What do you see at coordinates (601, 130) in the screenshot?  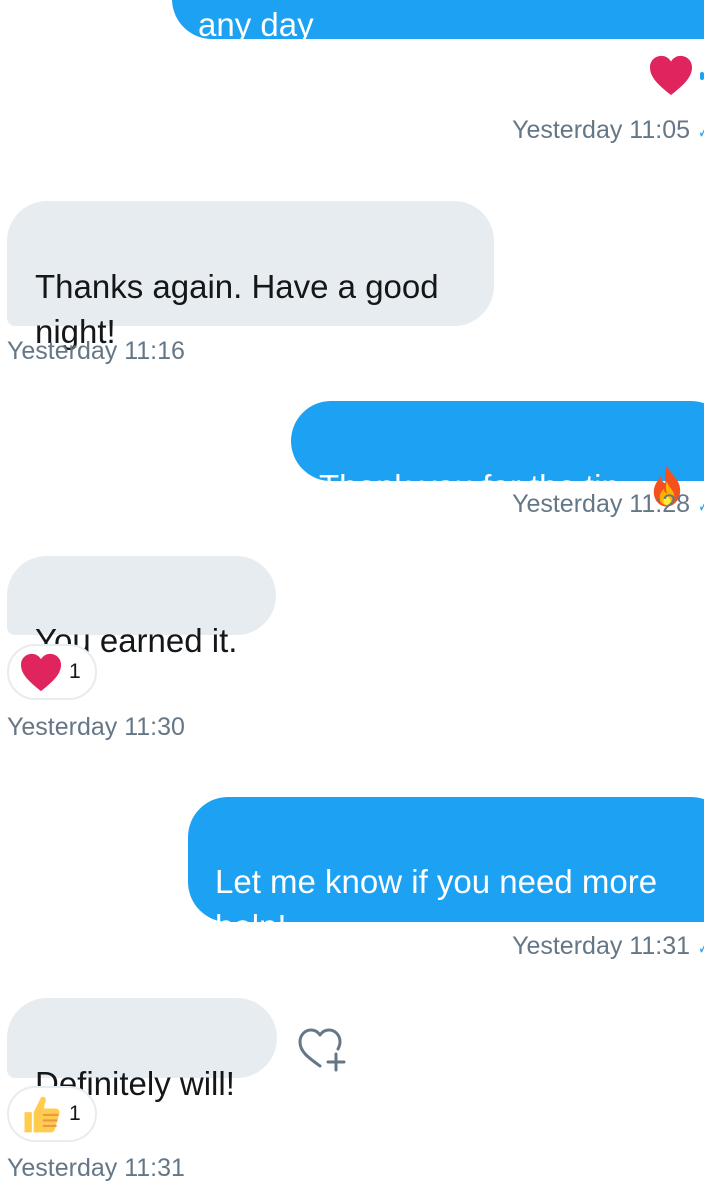 I see `timestamp: Yesterday 11:05` at bounding box center [601, 130].